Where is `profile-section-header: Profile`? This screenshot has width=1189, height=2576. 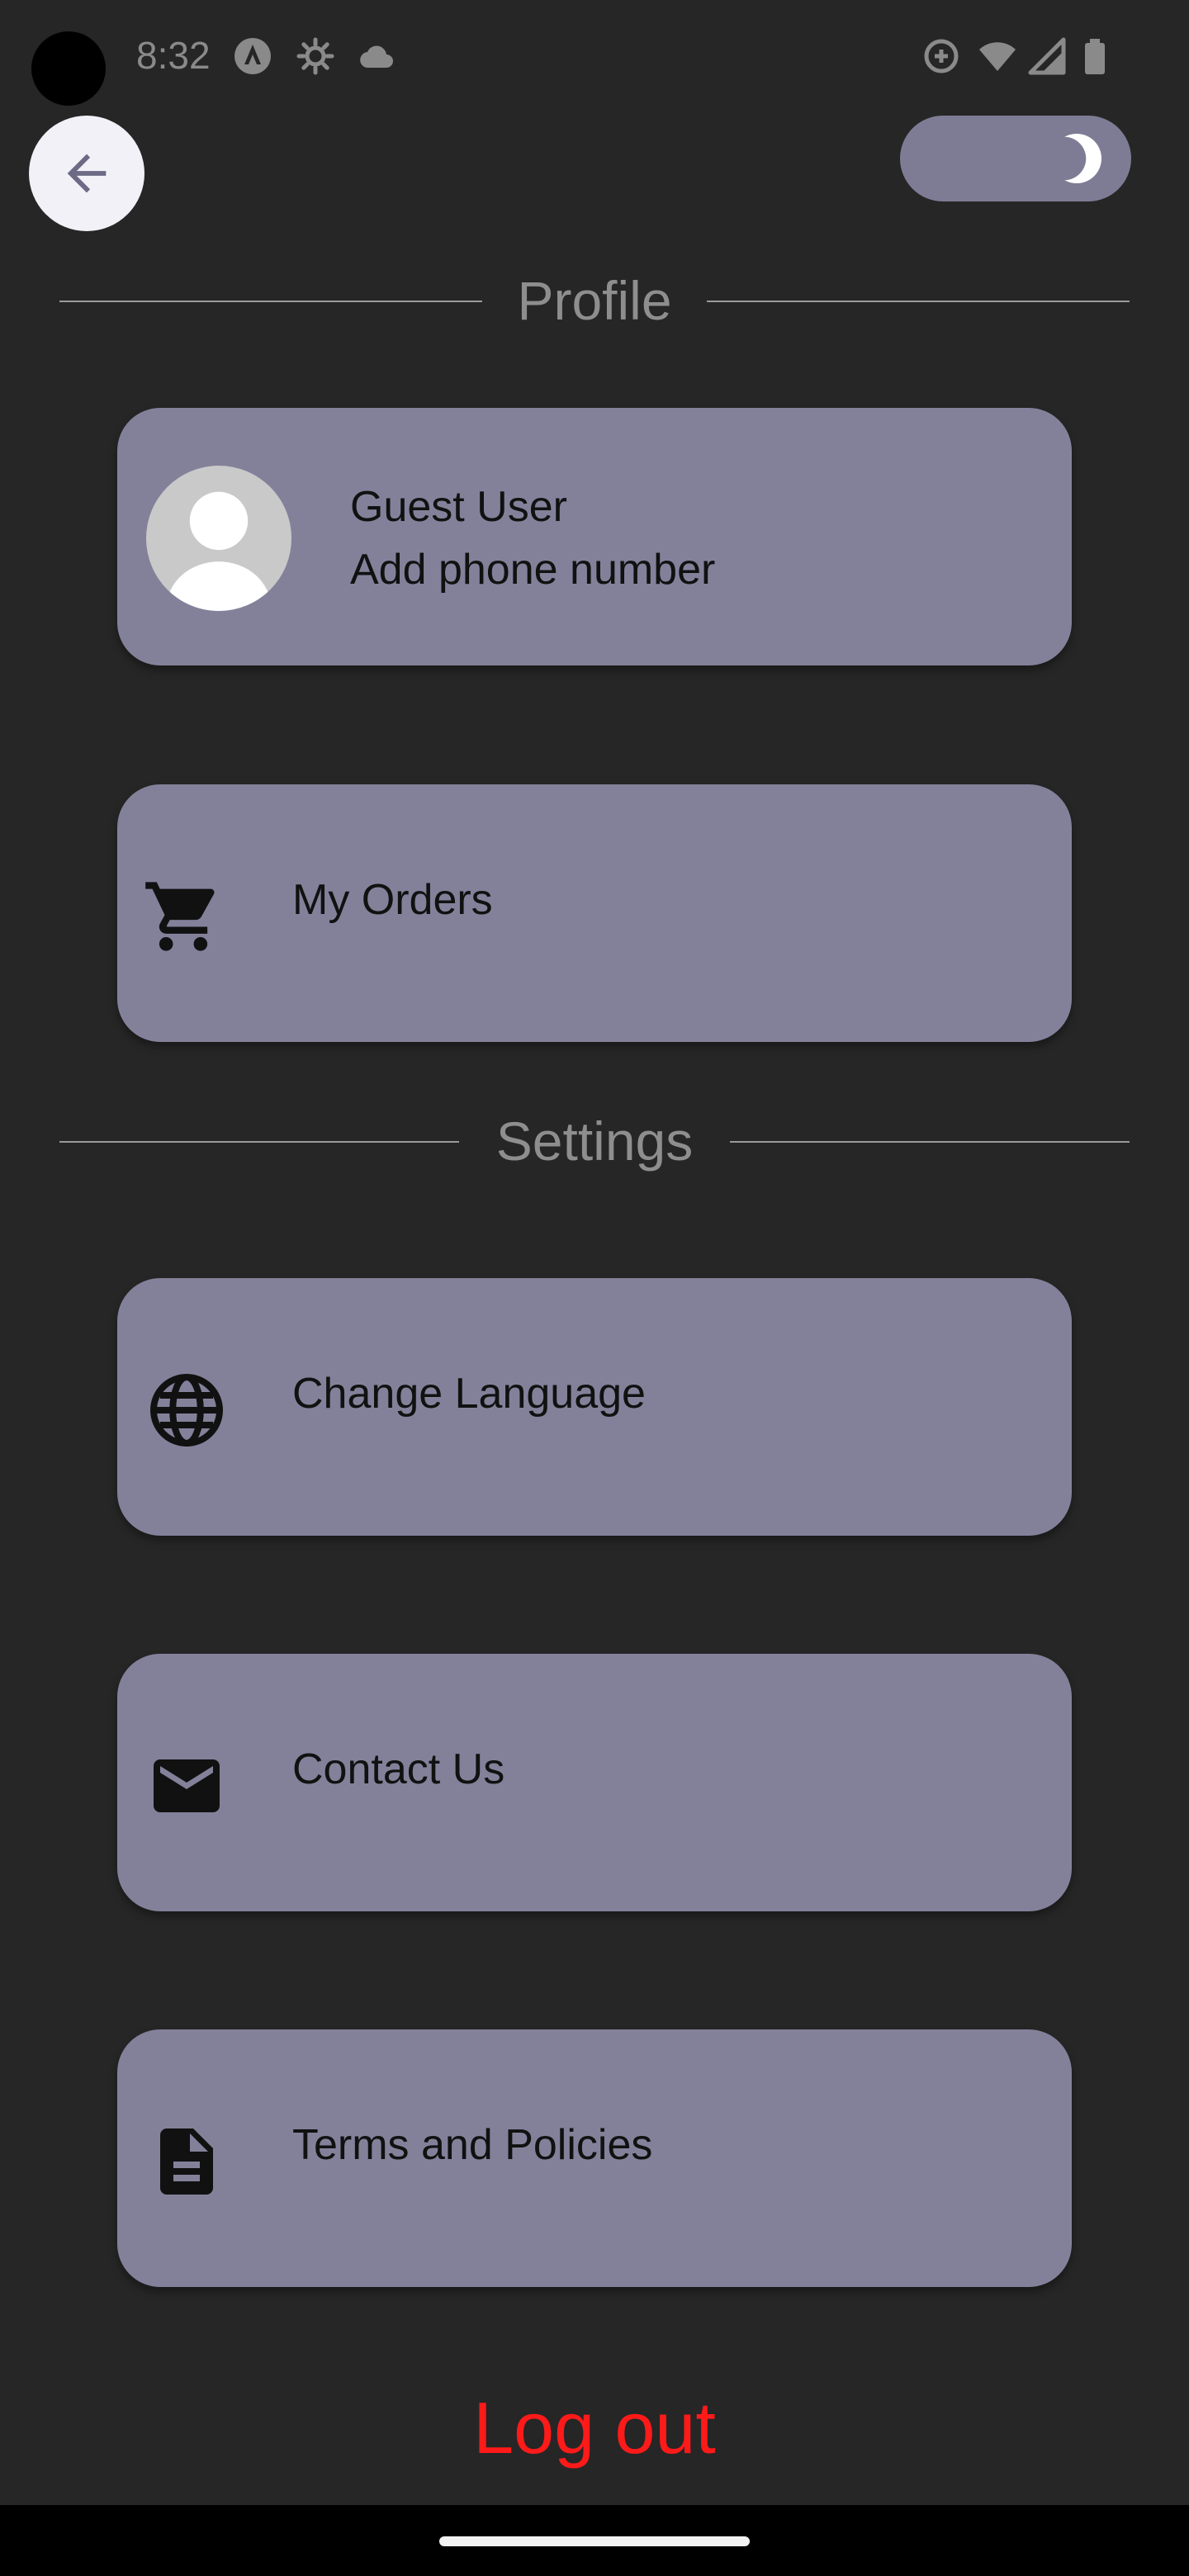
profile-section-header: Profile is located at coordinates (594, 301).